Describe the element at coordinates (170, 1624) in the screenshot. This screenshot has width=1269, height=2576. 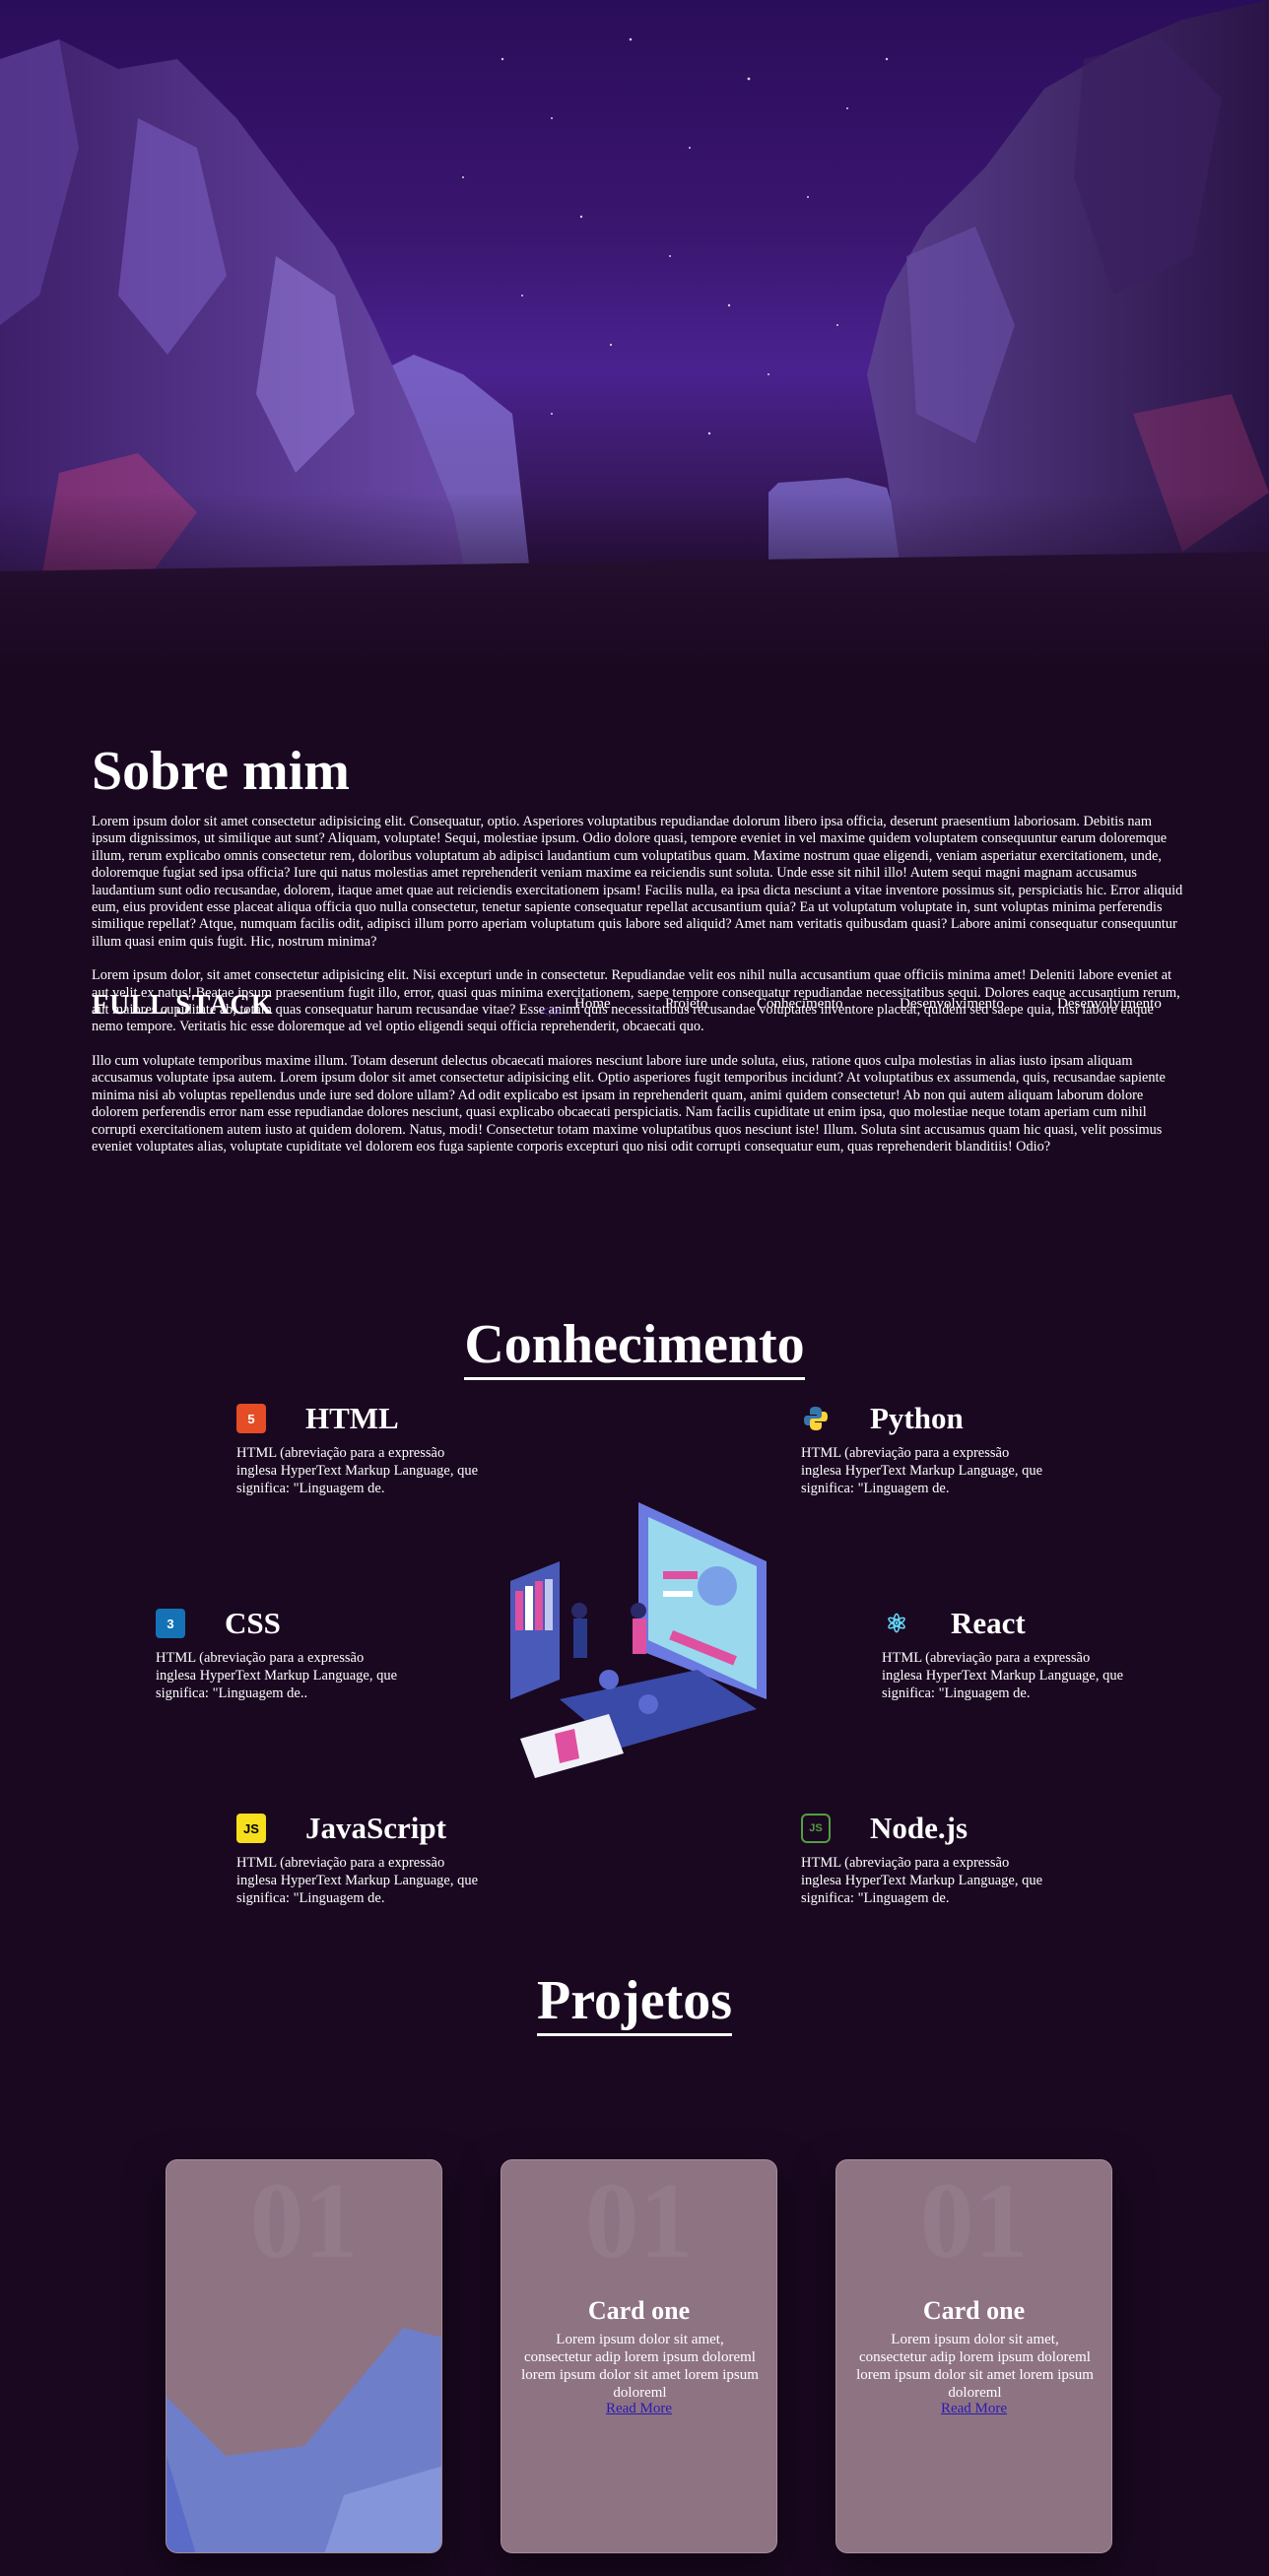
I see `css3-icon: 3` at that location.